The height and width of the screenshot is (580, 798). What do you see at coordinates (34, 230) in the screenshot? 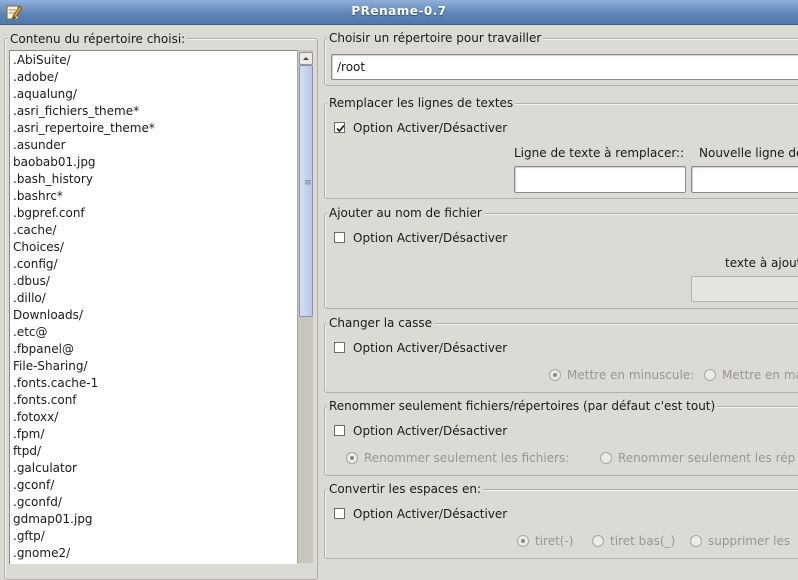
I see `list-item: .cache/` at bounding box center [34, 230].